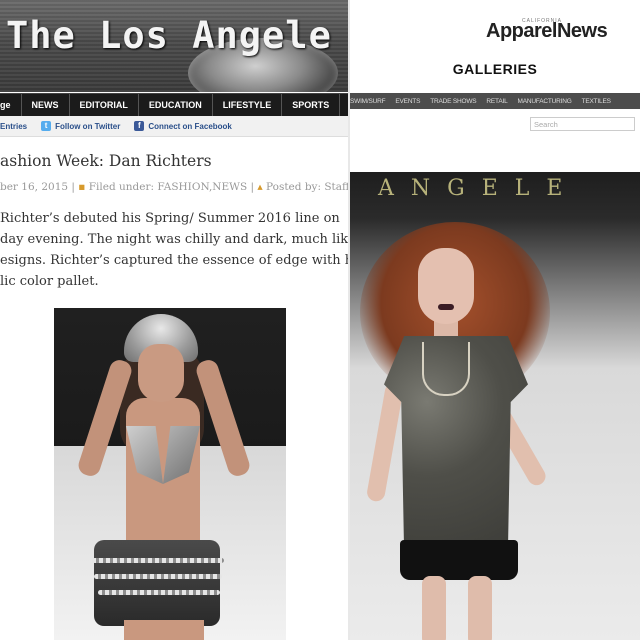 The width and height of the screenshot is (640, 640). What do you see at coordinates (582, 124) in the screenshot?
I see `search-input: Search` at bounding box center [582, 124].